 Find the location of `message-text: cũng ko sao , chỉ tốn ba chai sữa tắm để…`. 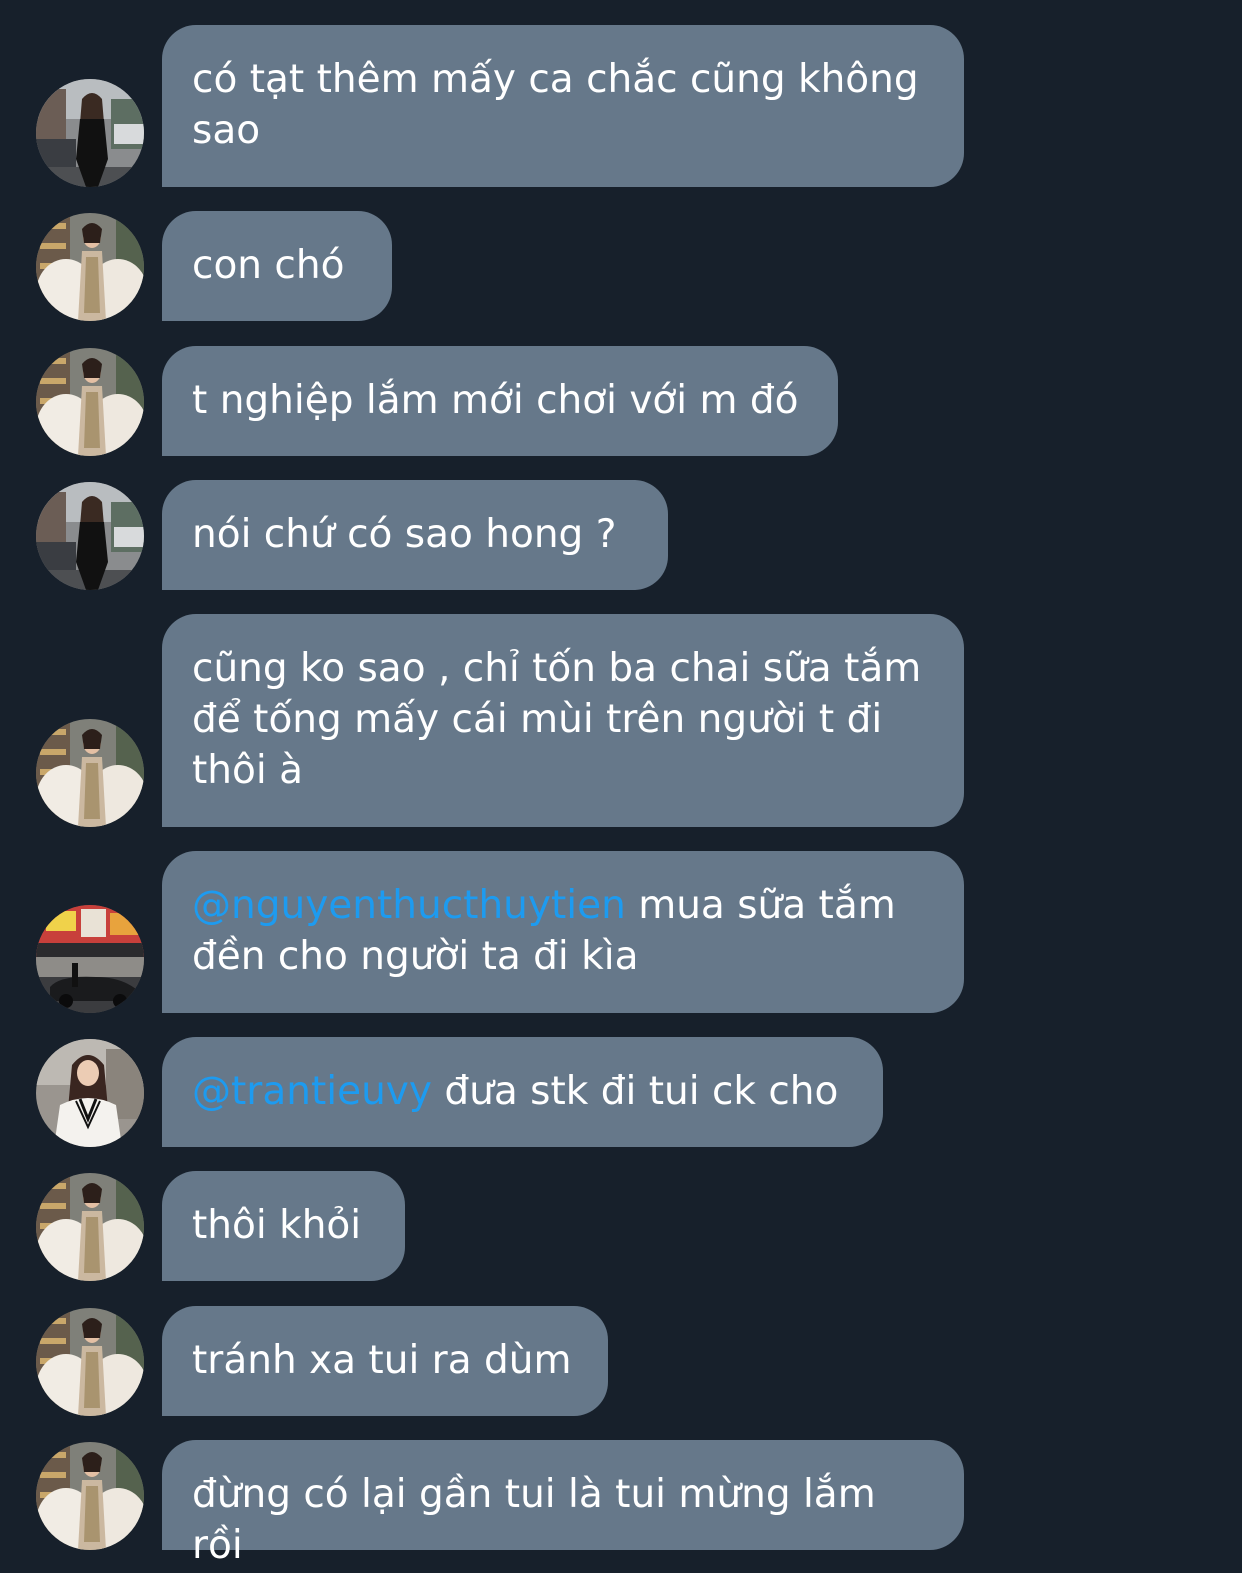

message-text: cũng ko sao , chỉ tốn ba chai sữa tắm để… is located at coordinates (557, 719).